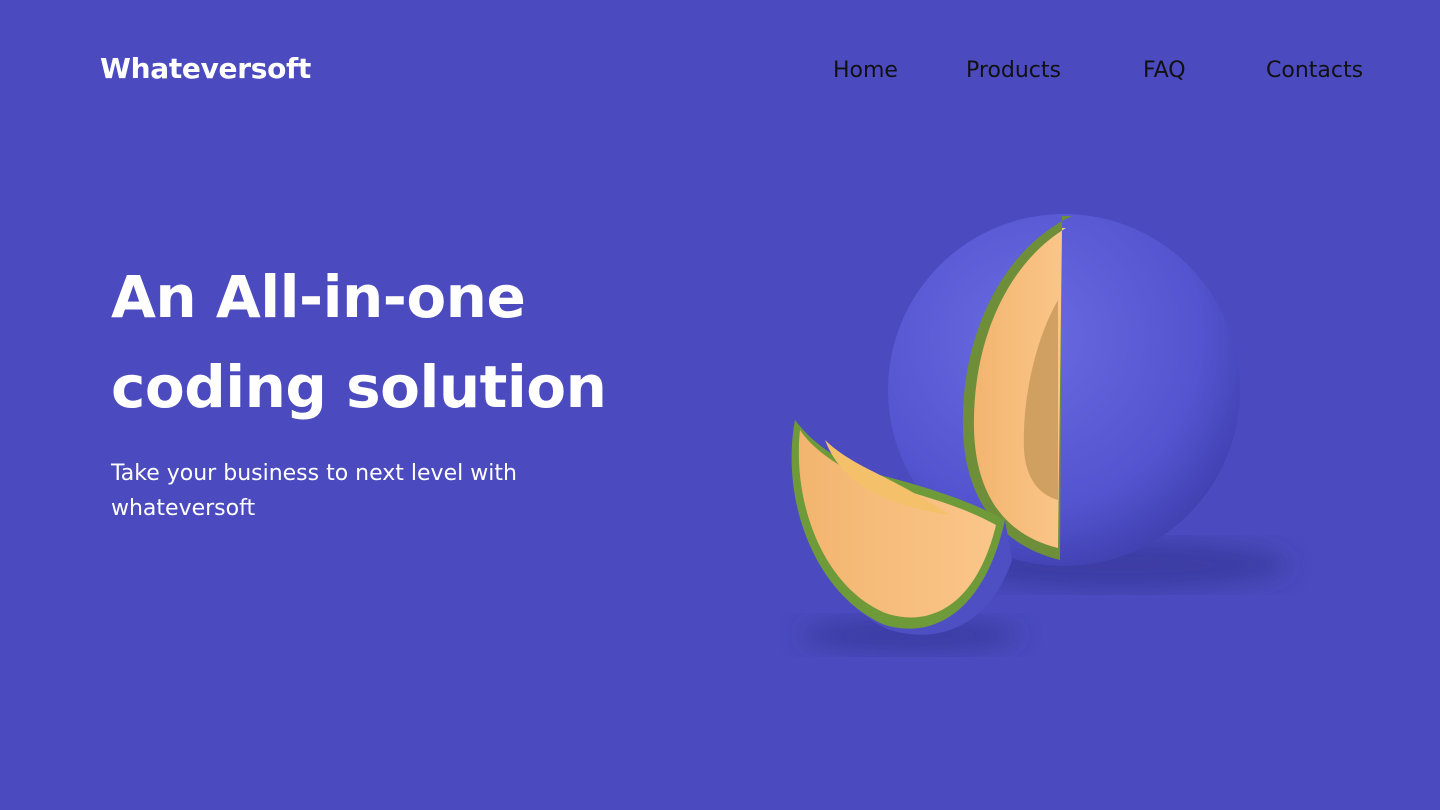  I want to click on logo: Whateversoft, so click(205, 68).